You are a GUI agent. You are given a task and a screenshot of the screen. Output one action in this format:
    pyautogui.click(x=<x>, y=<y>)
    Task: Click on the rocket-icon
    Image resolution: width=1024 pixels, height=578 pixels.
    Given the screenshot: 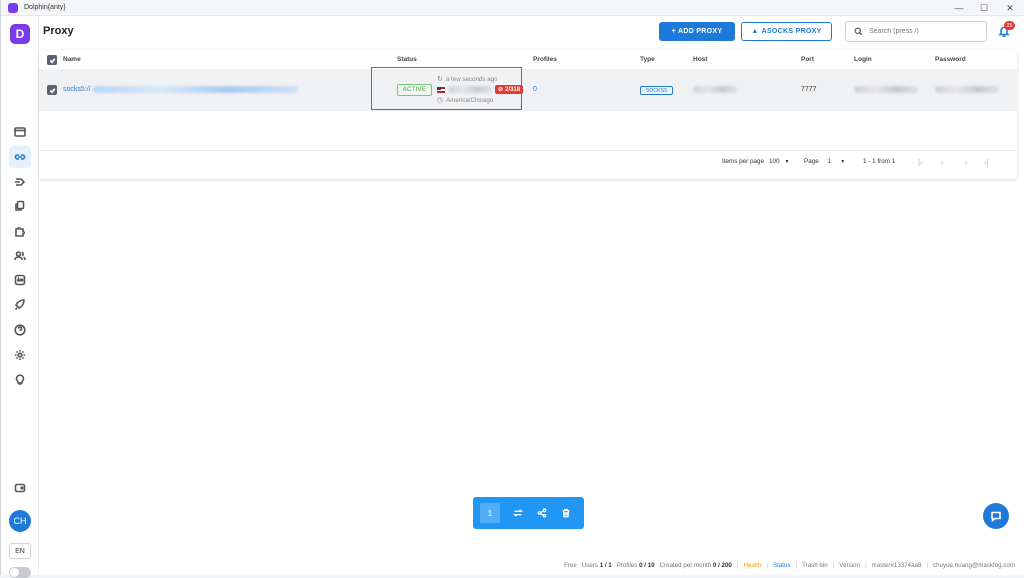 What is the action you would take?
    pyautogui.click(x=20, y=305)
    